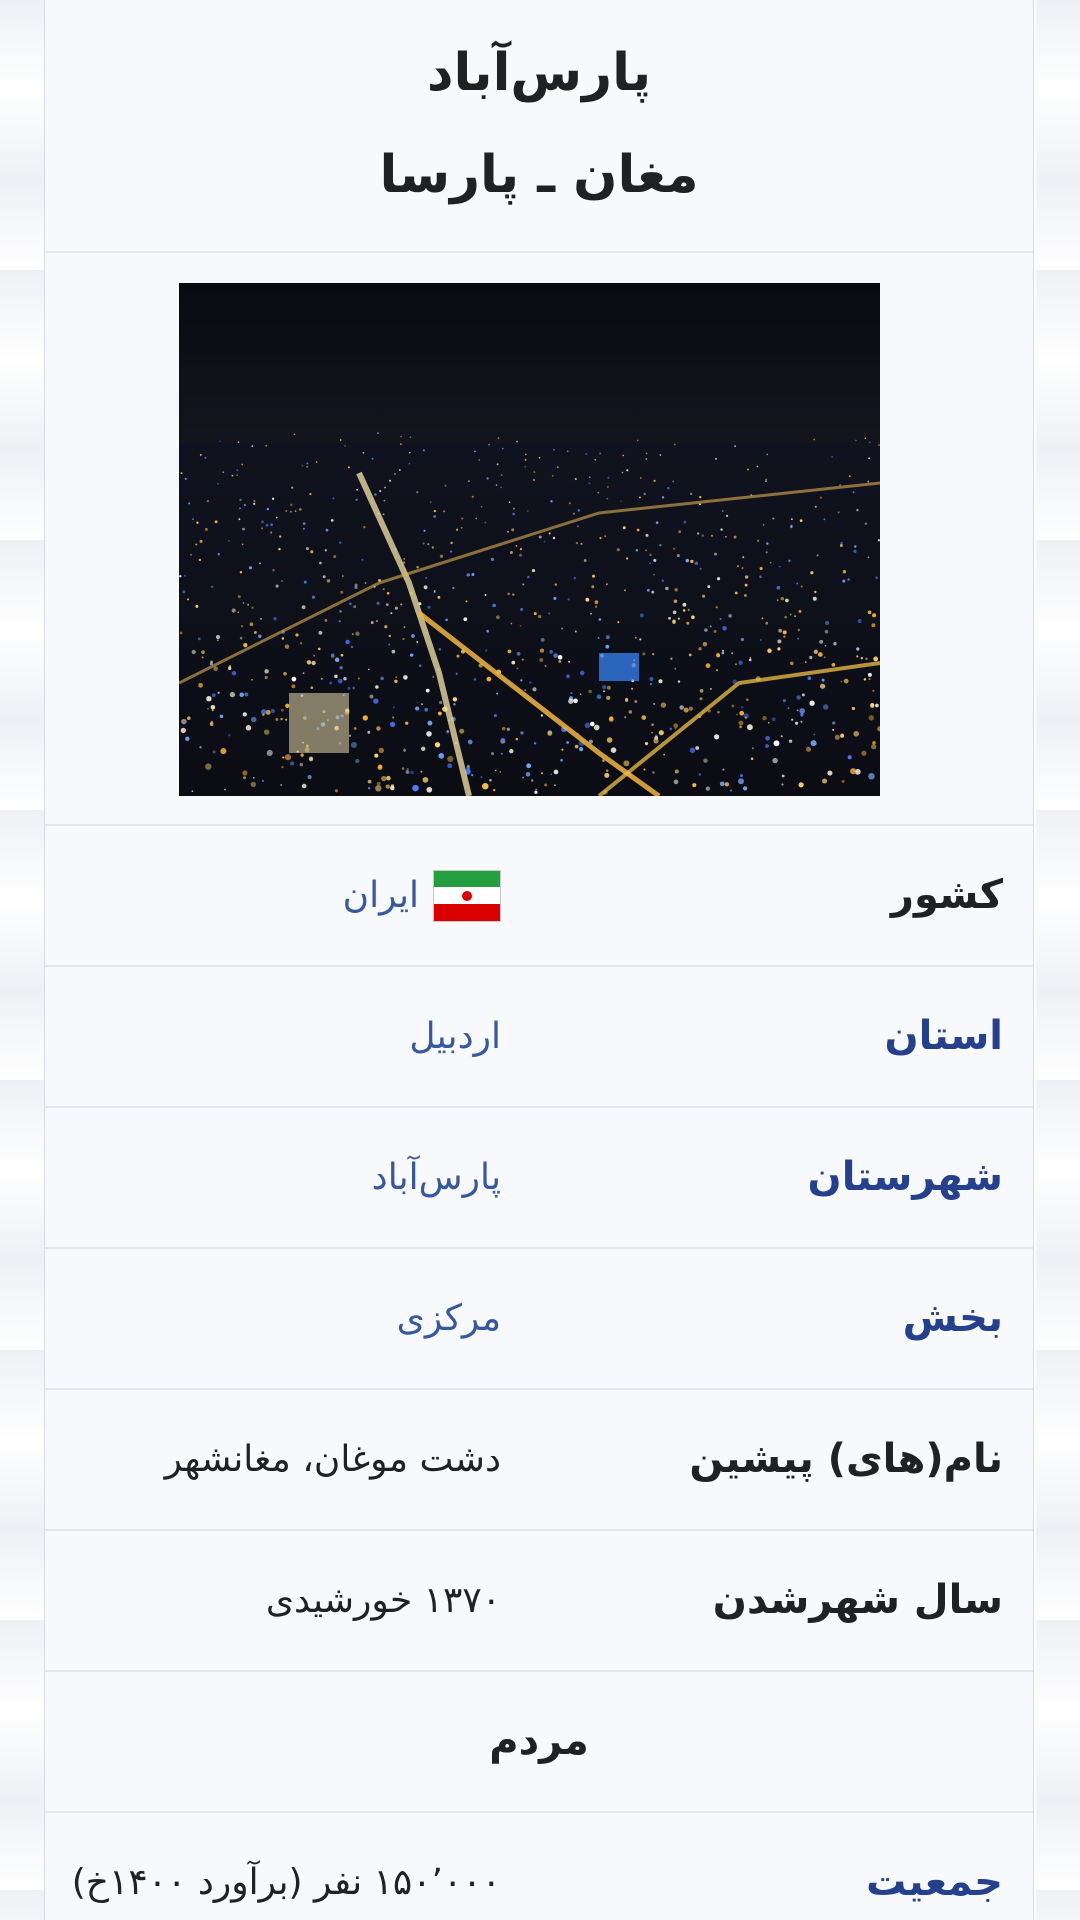 Image resolution: width=1080 pixels, height=1920 pixels. Describe the element at coordinates (857, 1600) in the screenshot. I see `row-label-city-status-year: سال شهرشدن` at that location.